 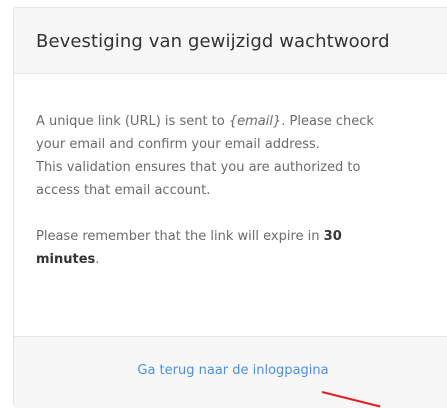 I want to click on expiry-unit: minutes, so click(x=66, y=259).